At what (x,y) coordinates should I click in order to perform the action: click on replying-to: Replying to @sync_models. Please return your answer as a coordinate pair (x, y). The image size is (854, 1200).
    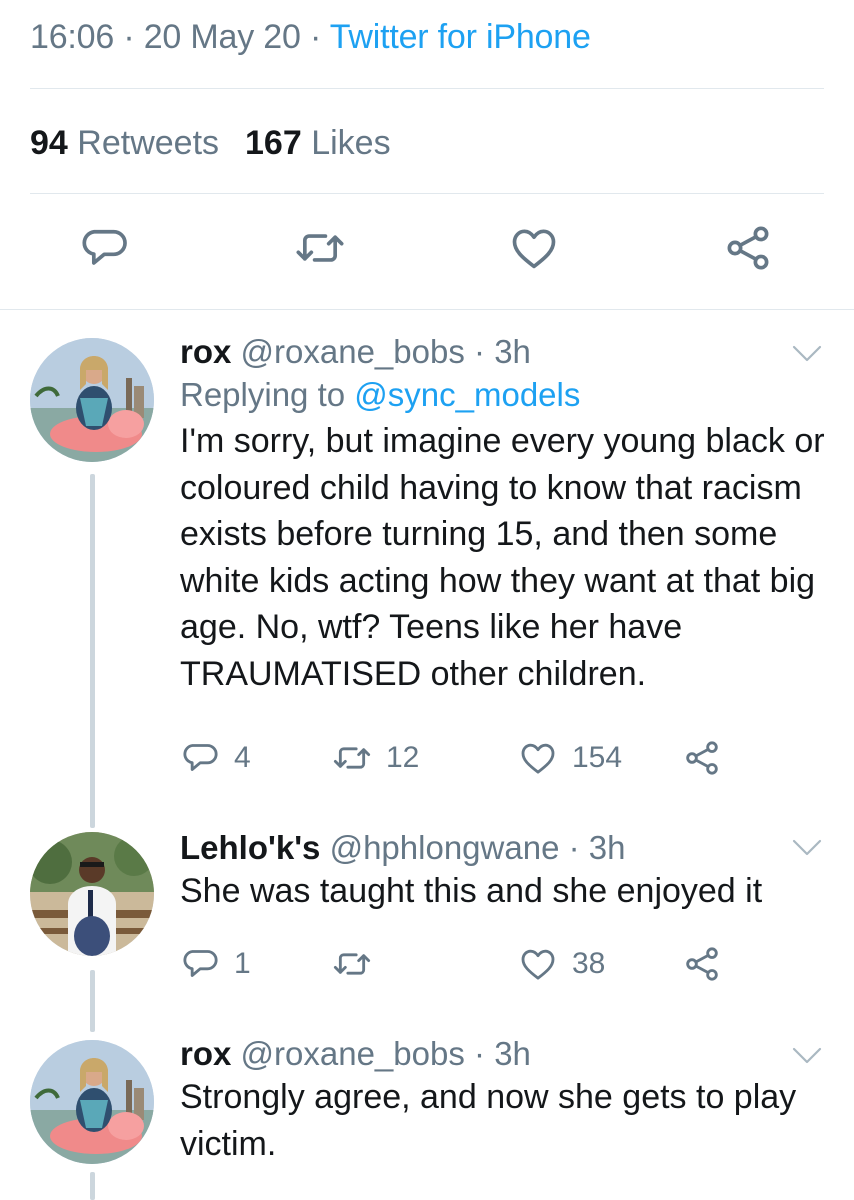
    Looking at the image, I should click on (507, 395).